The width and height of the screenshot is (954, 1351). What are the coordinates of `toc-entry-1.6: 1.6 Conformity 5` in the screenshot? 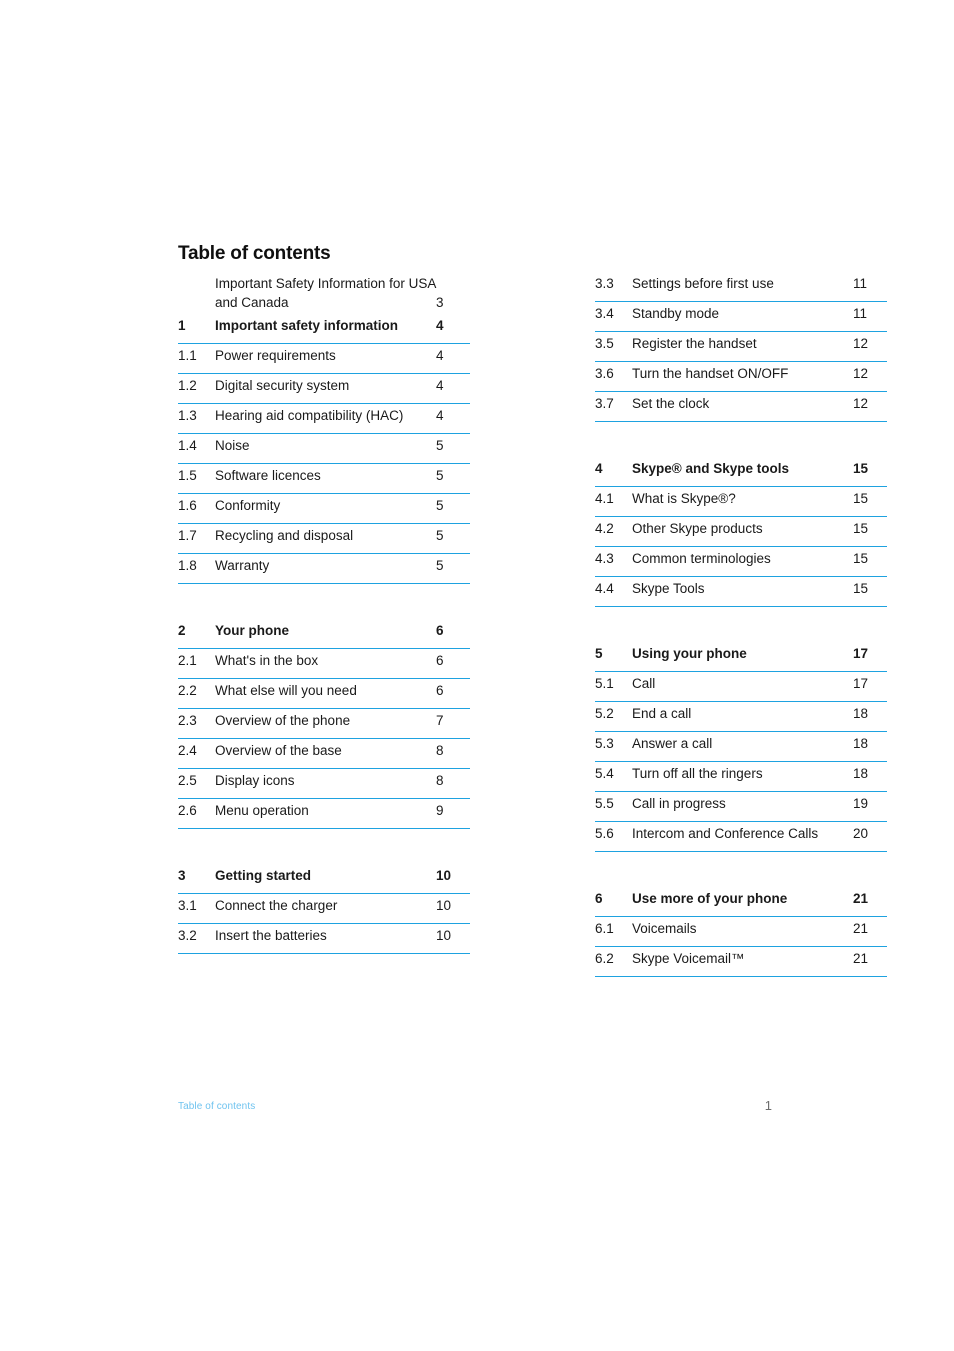 It's located at (324, 509).